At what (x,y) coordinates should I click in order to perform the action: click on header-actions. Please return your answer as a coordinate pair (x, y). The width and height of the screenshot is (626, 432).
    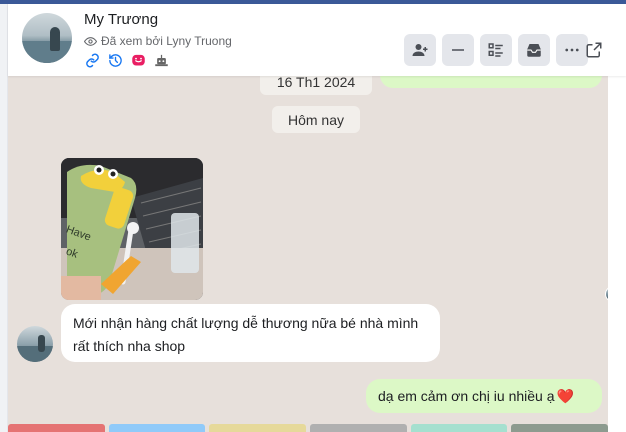
    Looking at the image, I should click on (496, 50).